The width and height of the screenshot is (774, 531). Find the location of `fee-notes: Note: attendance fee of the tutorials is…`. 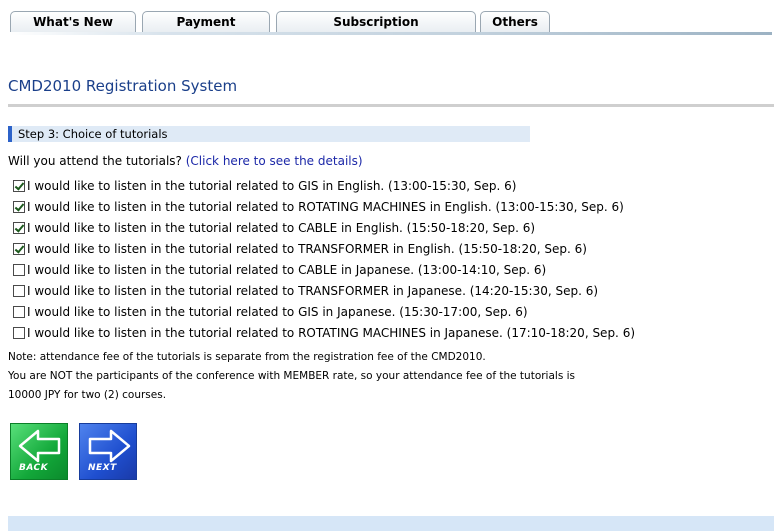

fee-notes: Note: attendance fee of the tutorials is… is located at coordinates (291, 376).